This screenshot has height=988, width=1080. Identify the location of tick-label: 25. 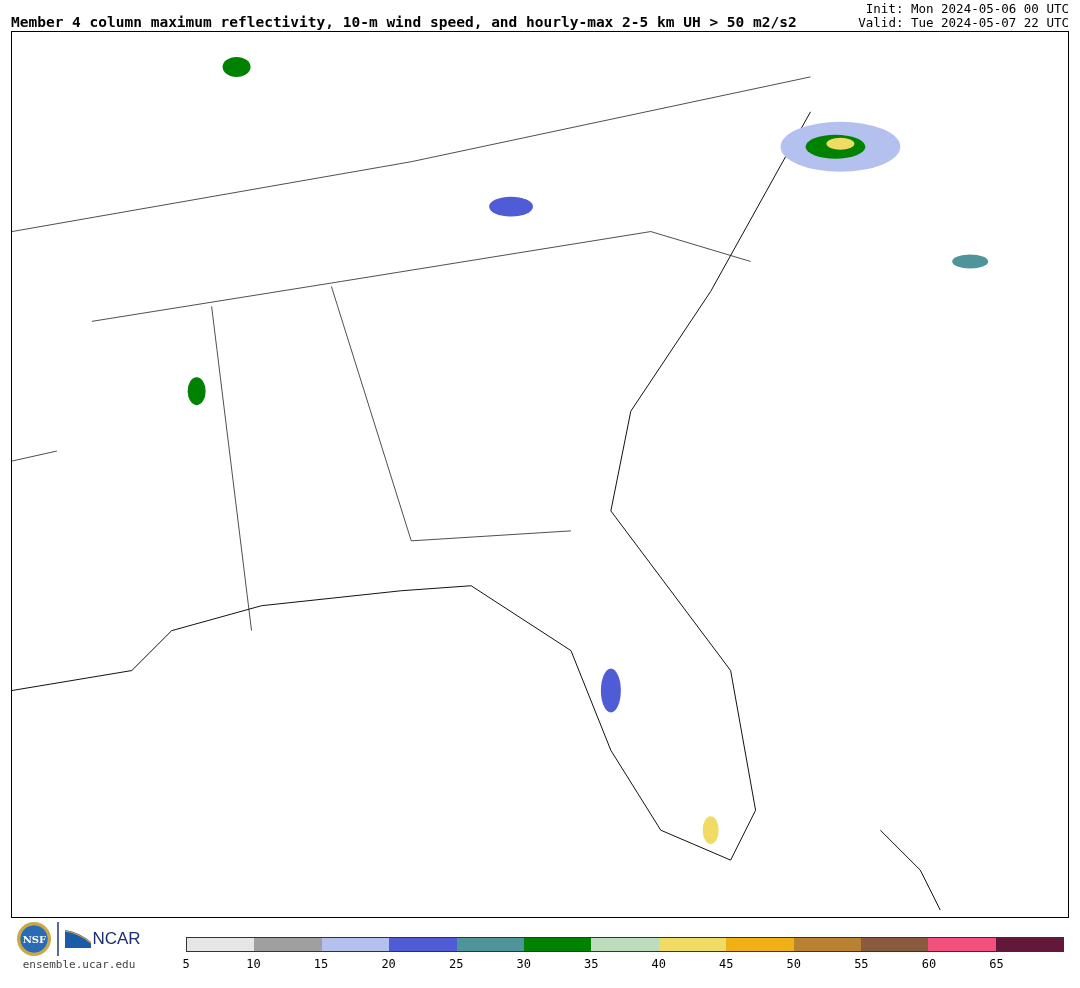
(456, 964).